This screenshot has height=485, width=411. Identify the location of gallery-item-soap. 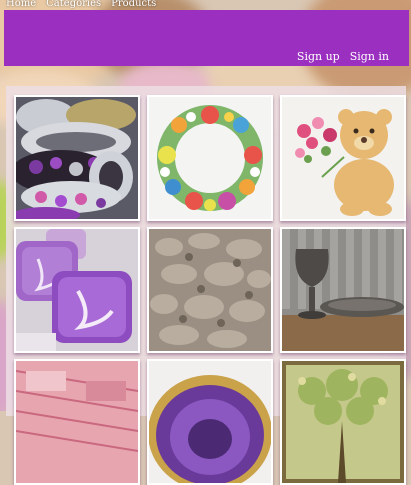
(77, 290).